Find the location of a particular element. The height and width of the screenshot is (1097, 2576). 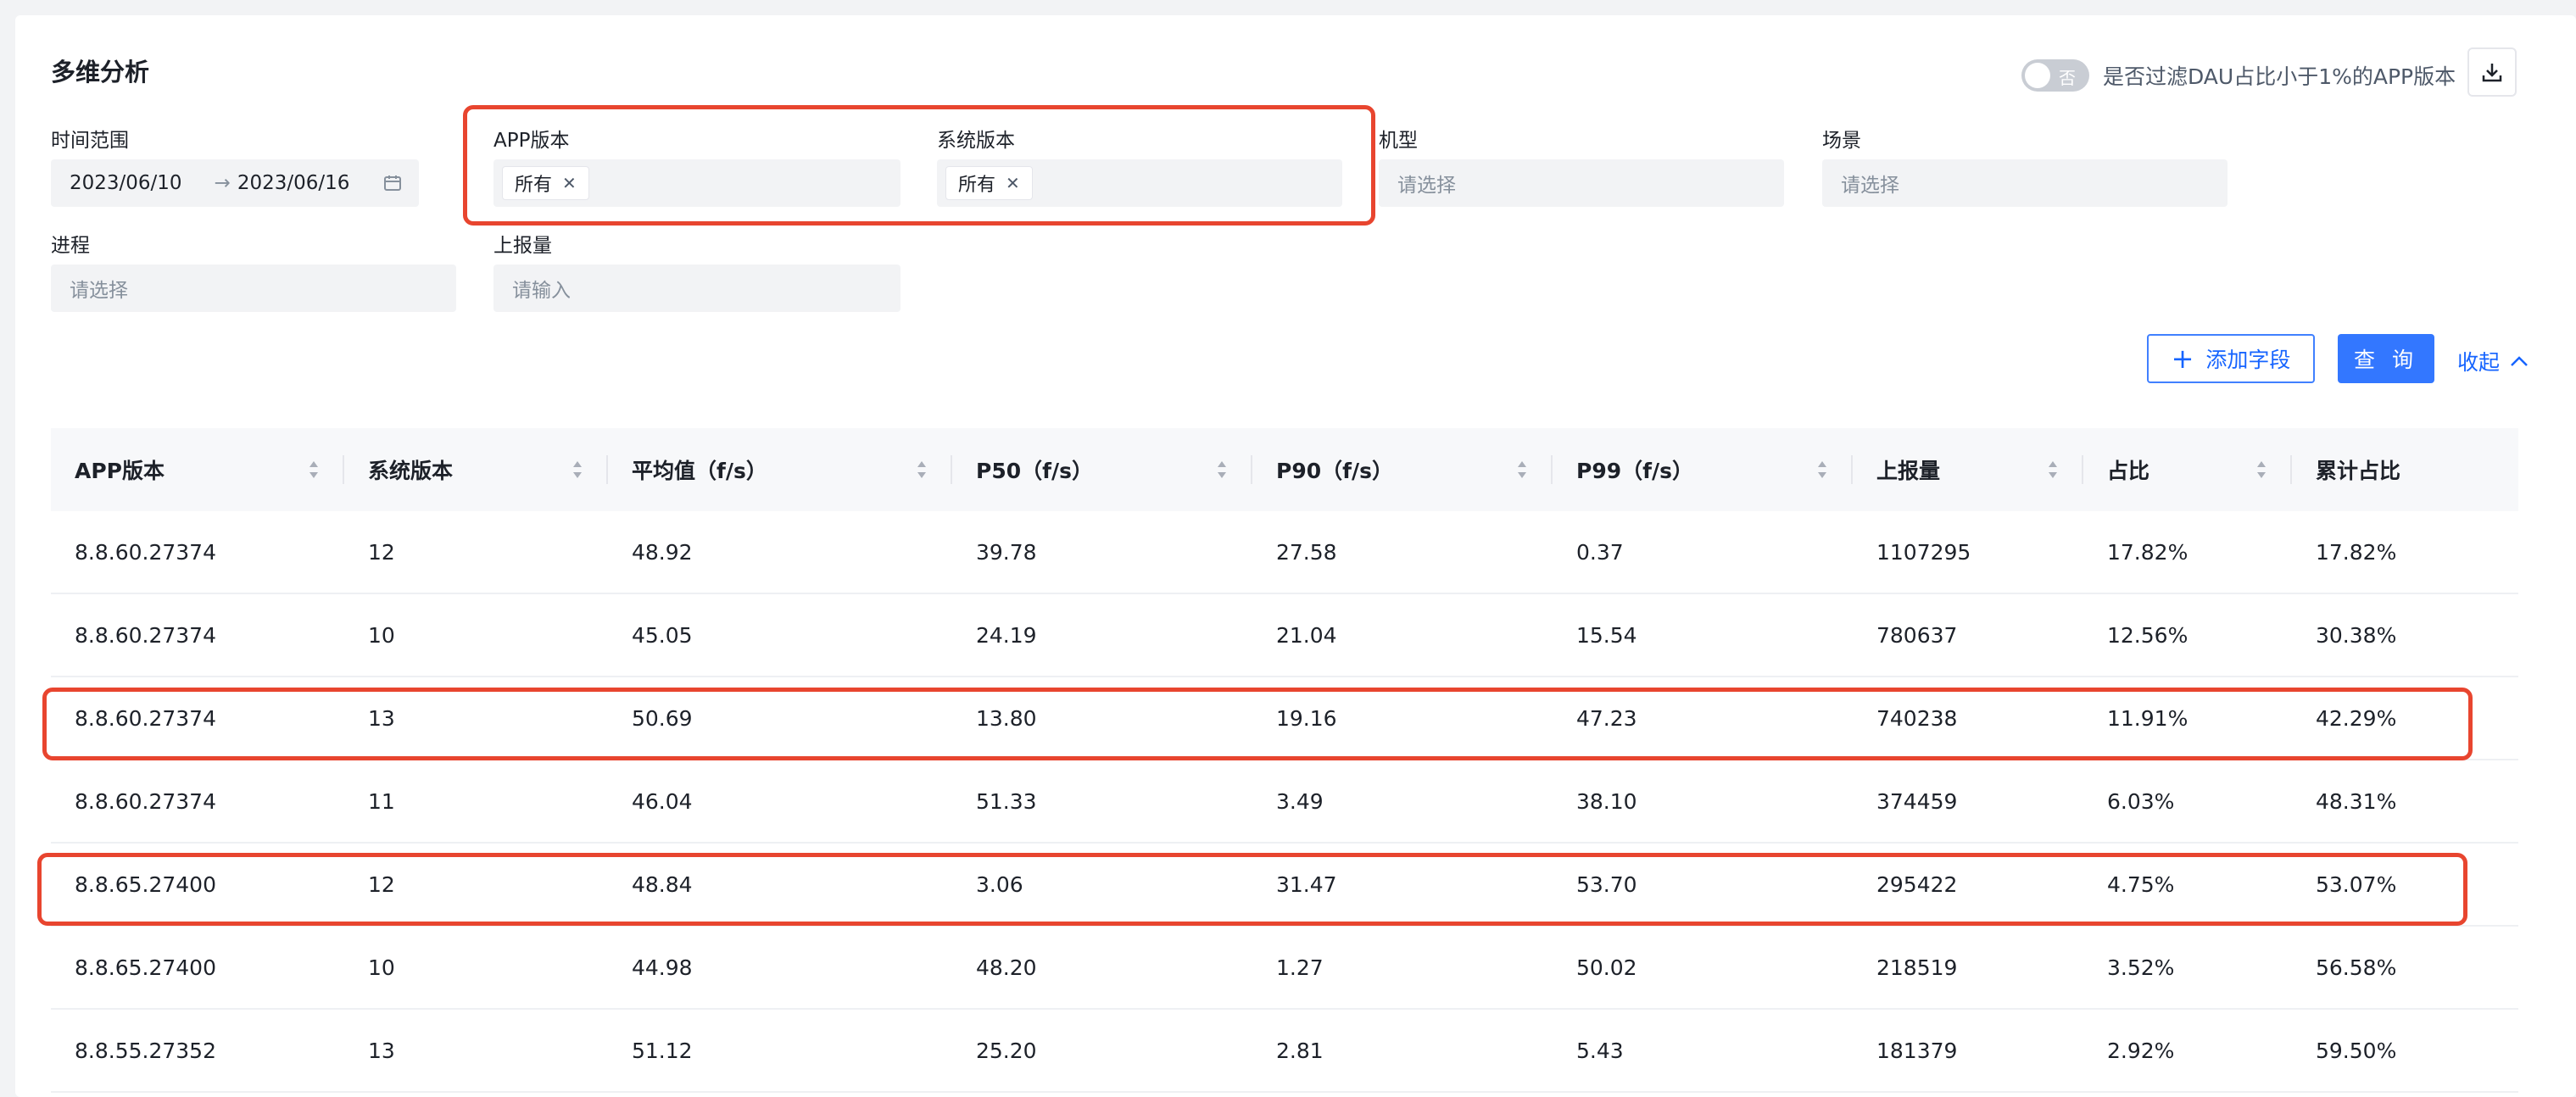

cell-ratio: 2.92% is located at coordinates (2141, 1050).